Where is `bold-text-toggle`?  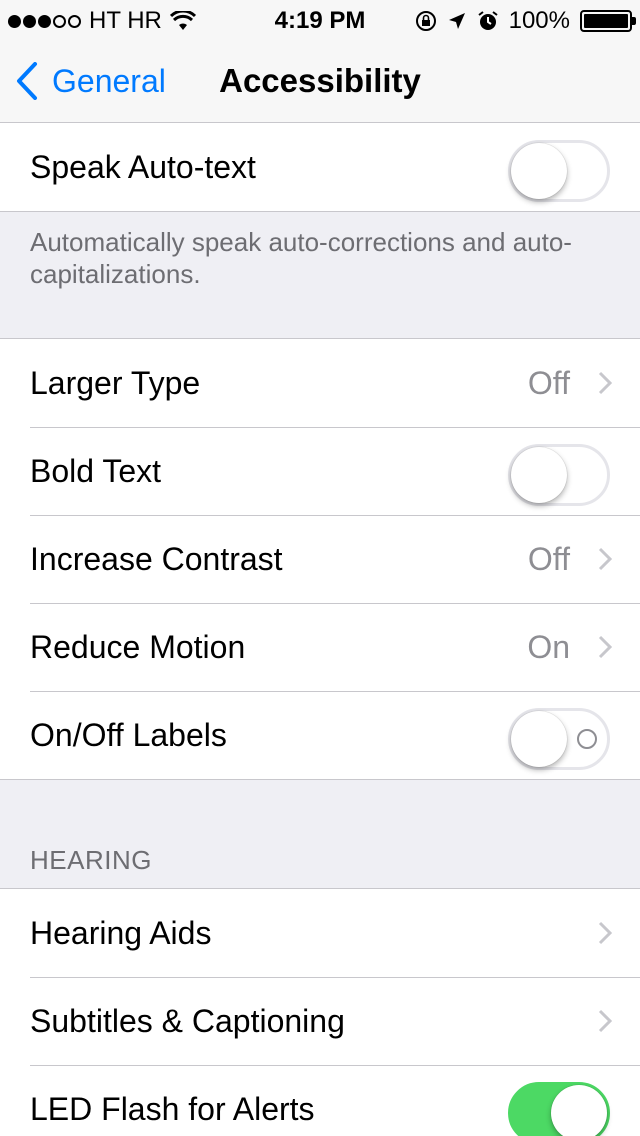
bold-text-toggle is located at coordinates (559, 475).